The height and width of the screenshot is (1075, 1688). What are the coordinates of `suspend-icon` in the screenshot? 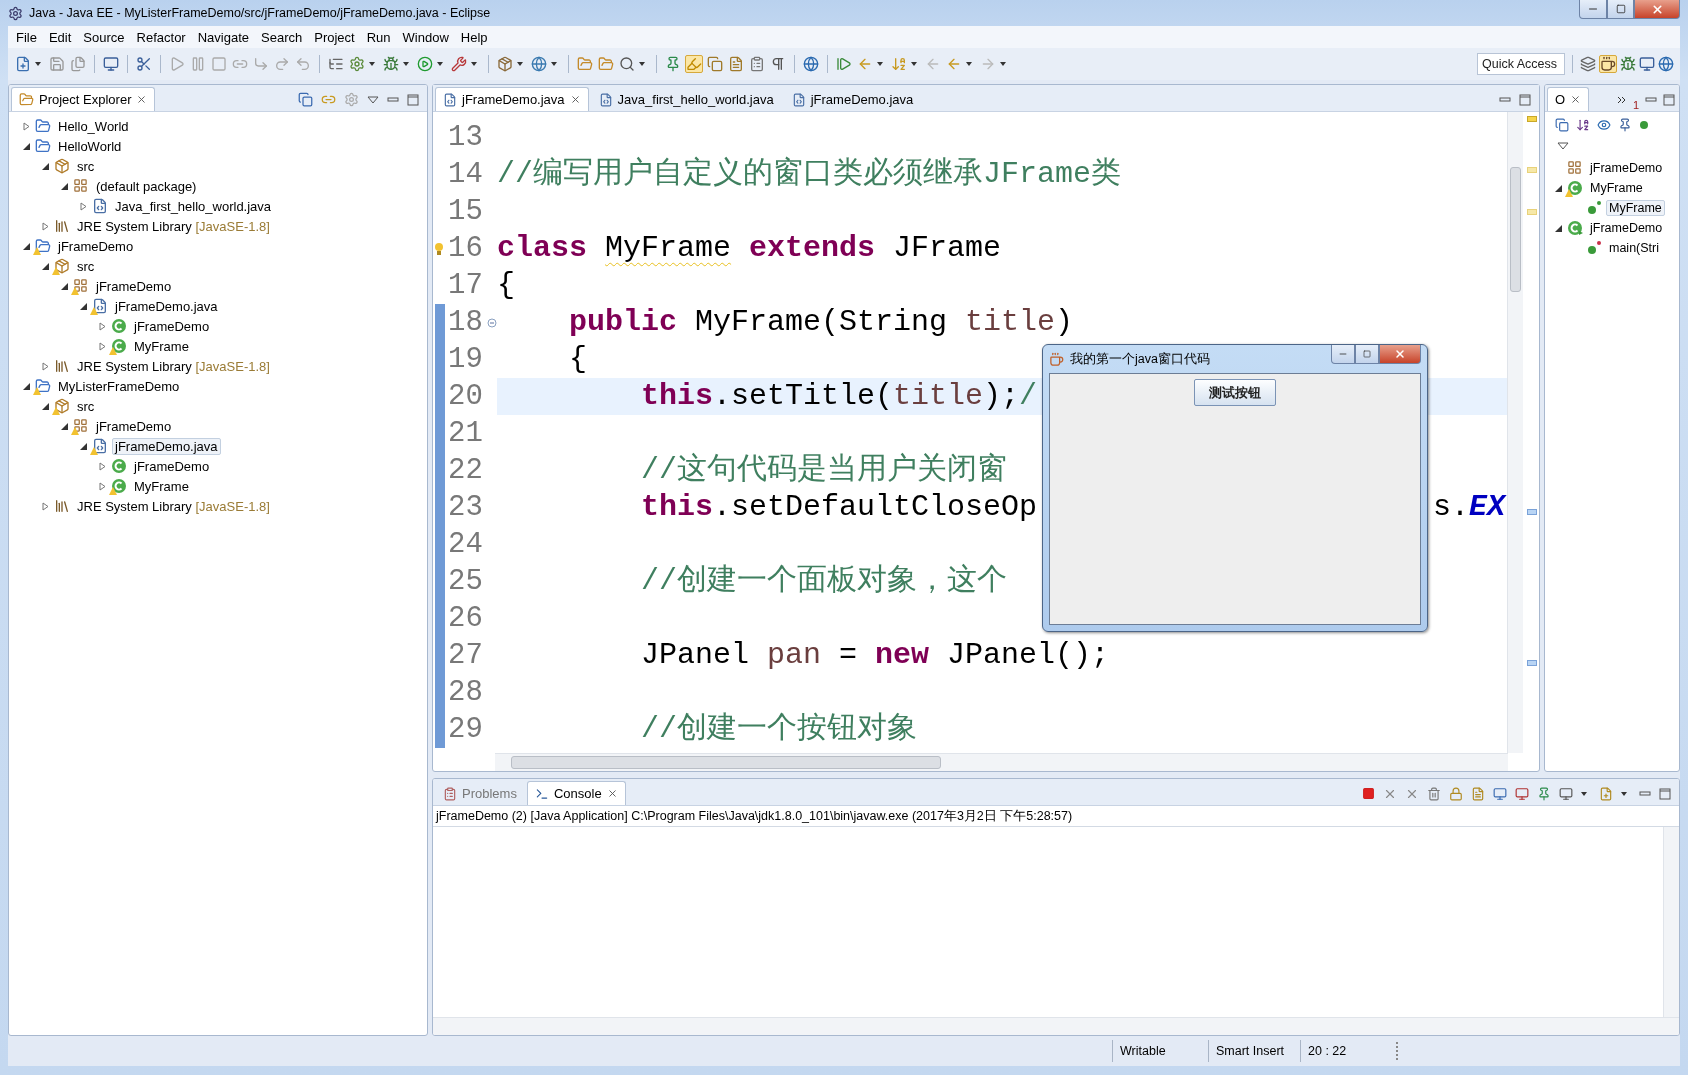 It's located at (198, 64).